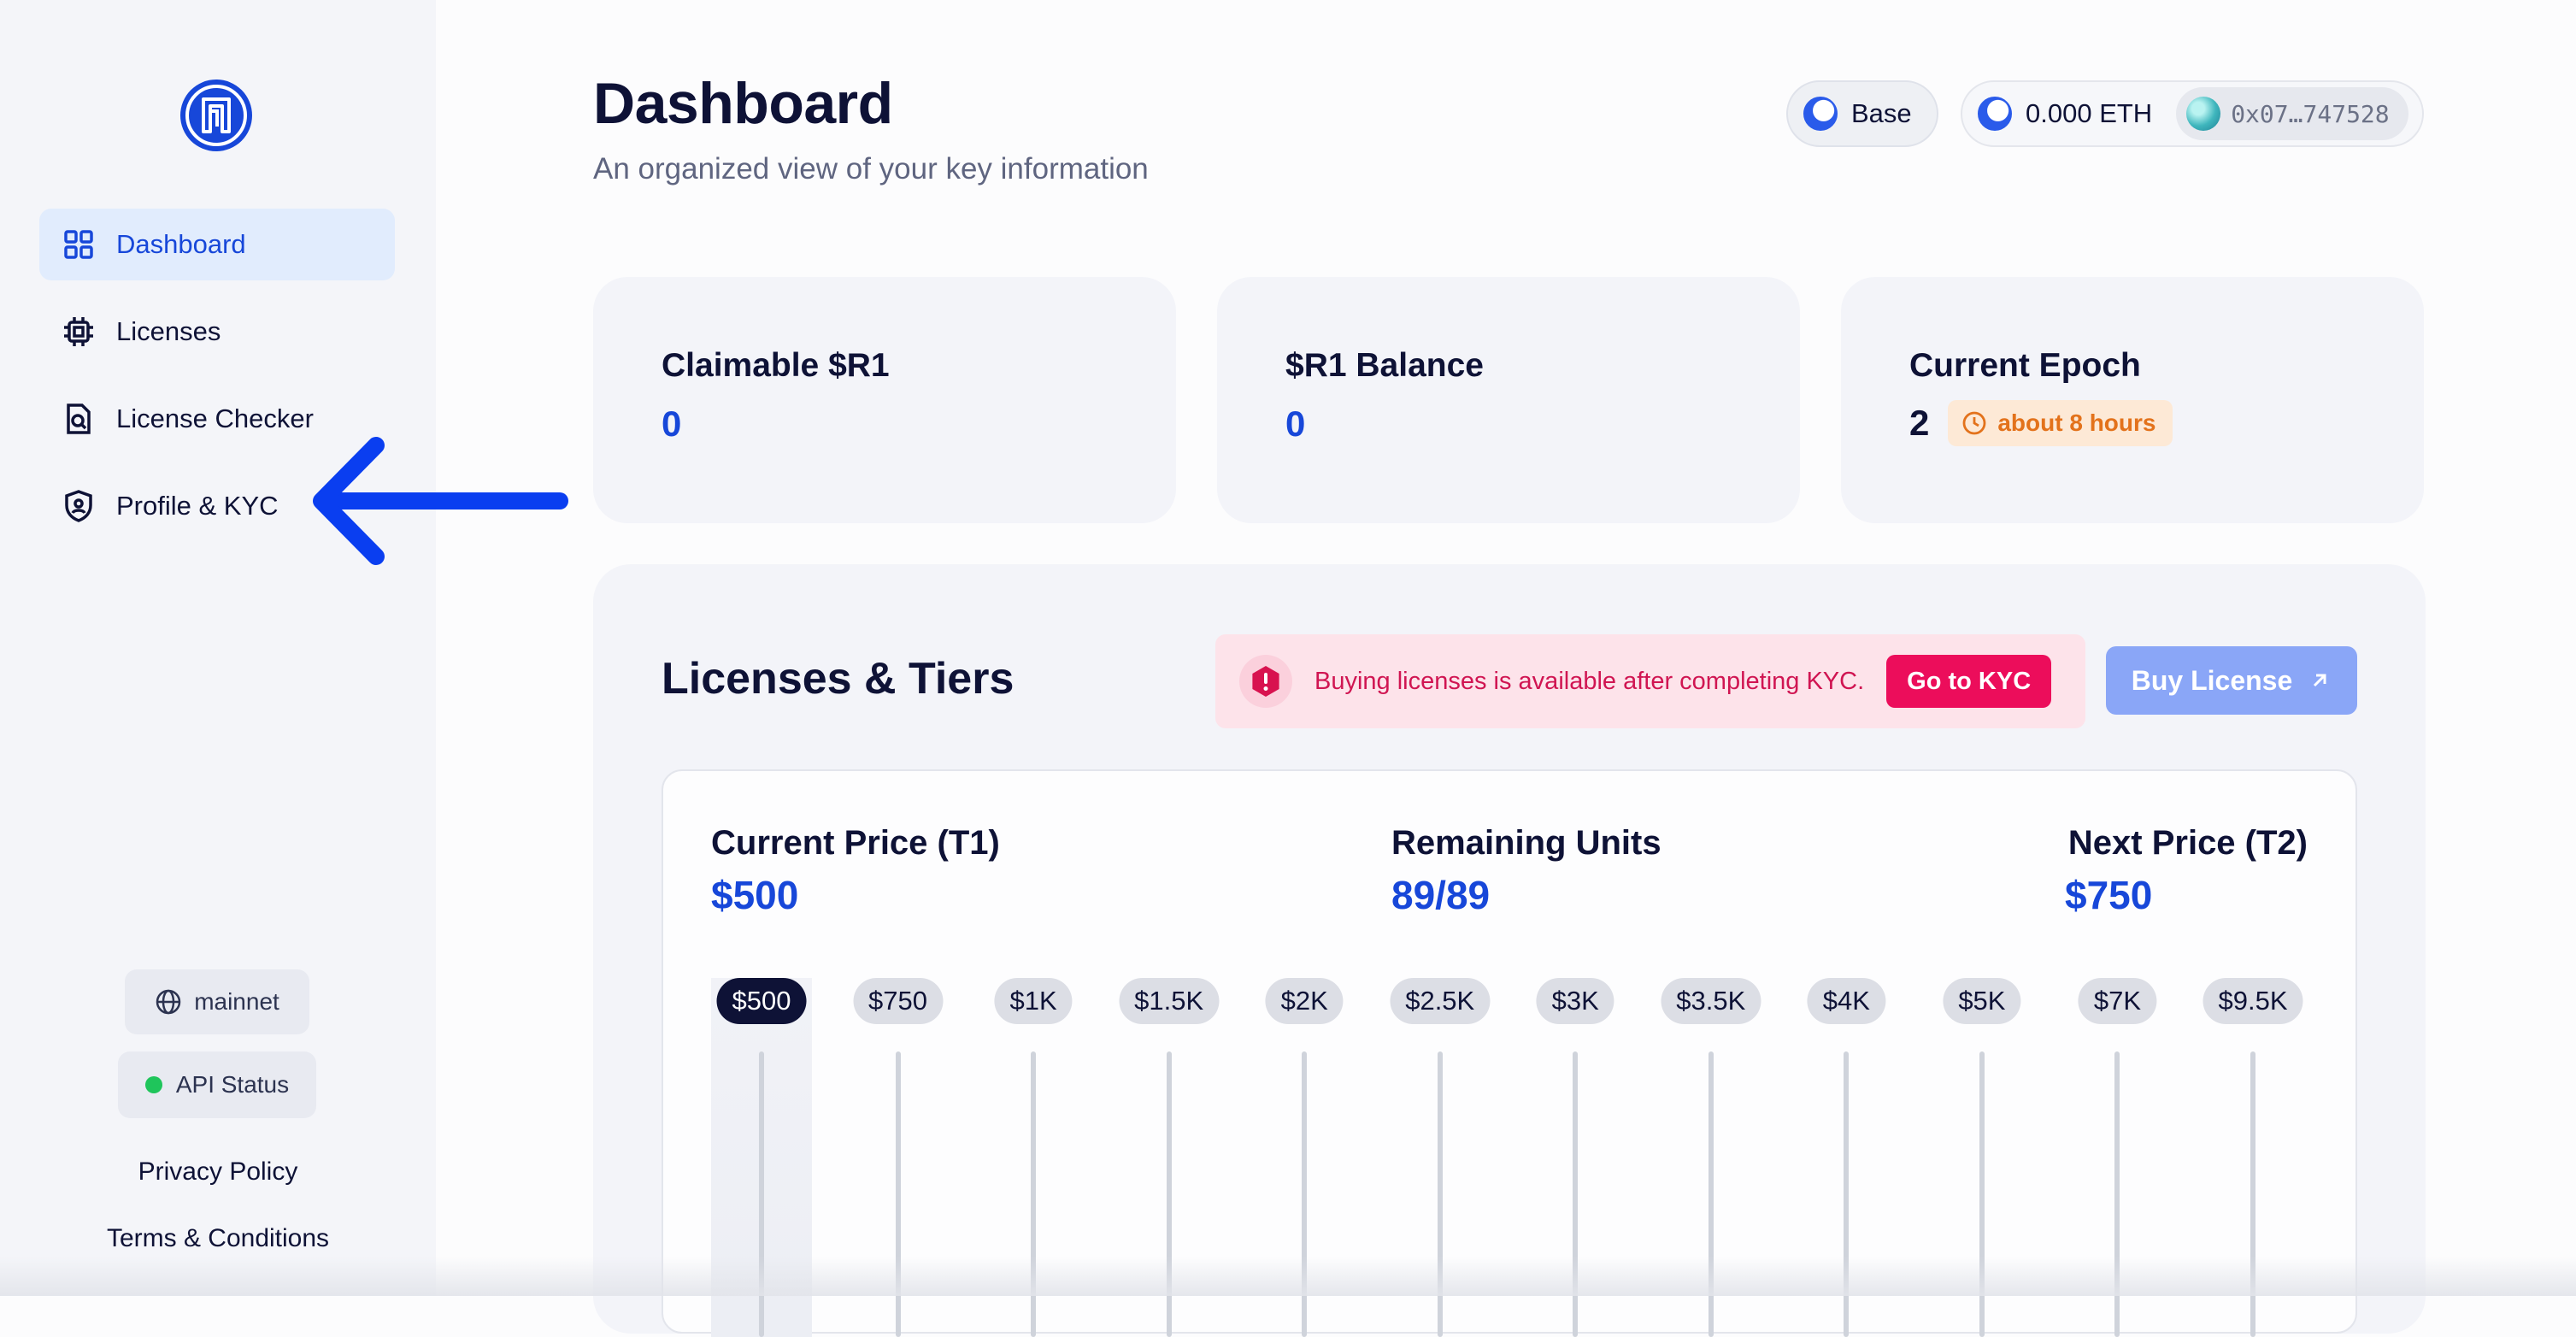  Describe the element at coordinates (197, 506) in the screenshot. I see `nav-profile-kyc-label: Profile & KYC` at that location.